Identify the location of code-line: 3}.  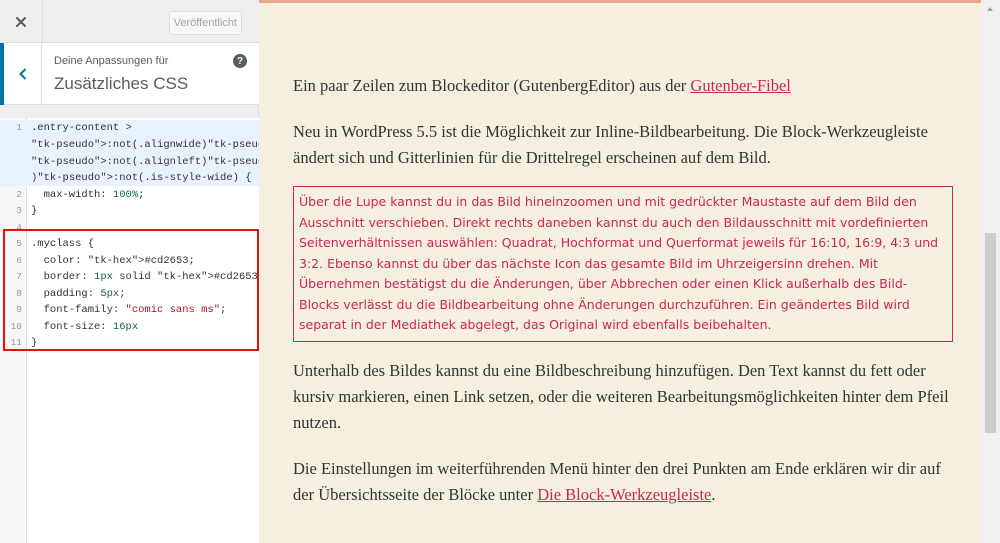
(129, 211).